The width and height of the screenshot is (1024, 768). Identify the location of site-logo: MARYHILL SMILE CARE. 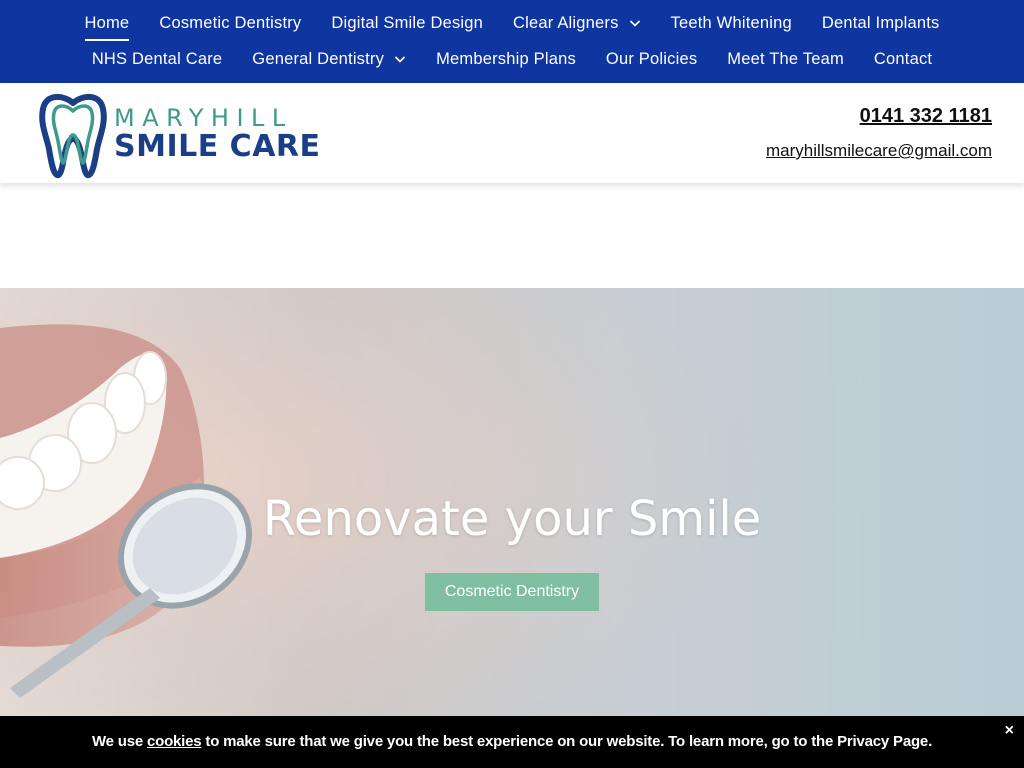
(183, 134).